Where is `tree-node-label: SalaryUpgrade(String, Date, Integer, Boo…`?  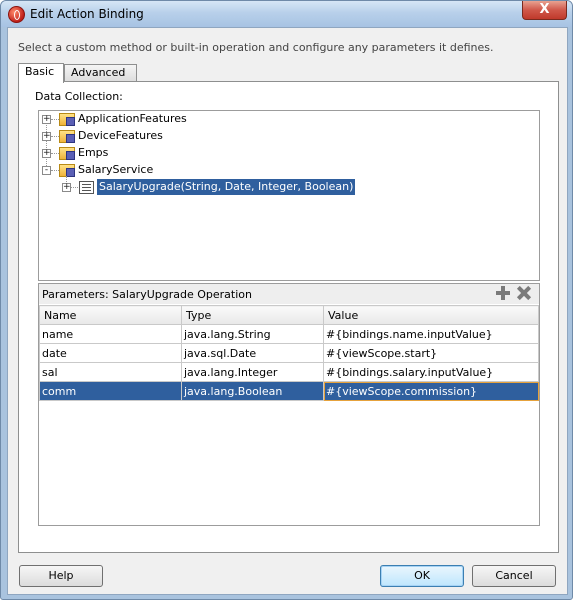
tree-node-label: SalaryUpgrade(String, Date, Integer, Boo… is located at coordinates (226, 187).